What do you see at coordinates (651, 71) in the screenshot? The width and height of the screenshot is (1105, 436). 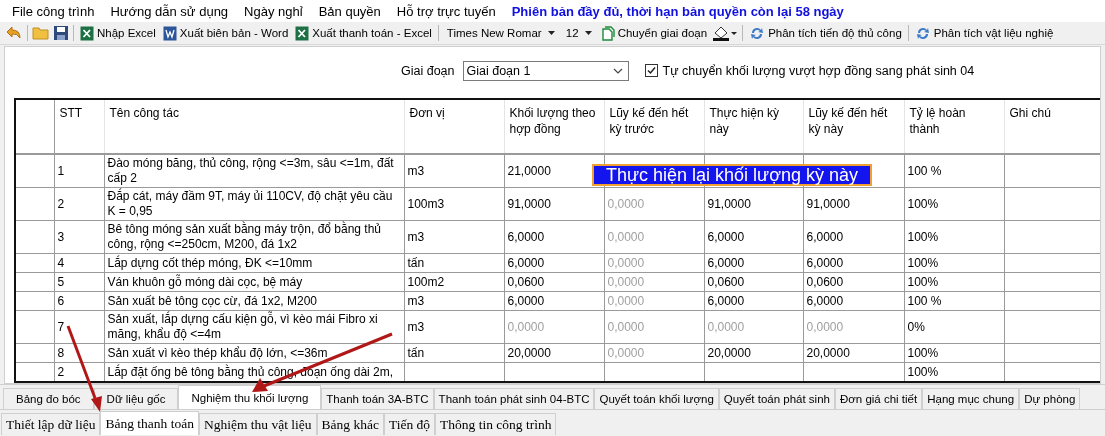 I see `checkbox` at bounding box center [651, 71].